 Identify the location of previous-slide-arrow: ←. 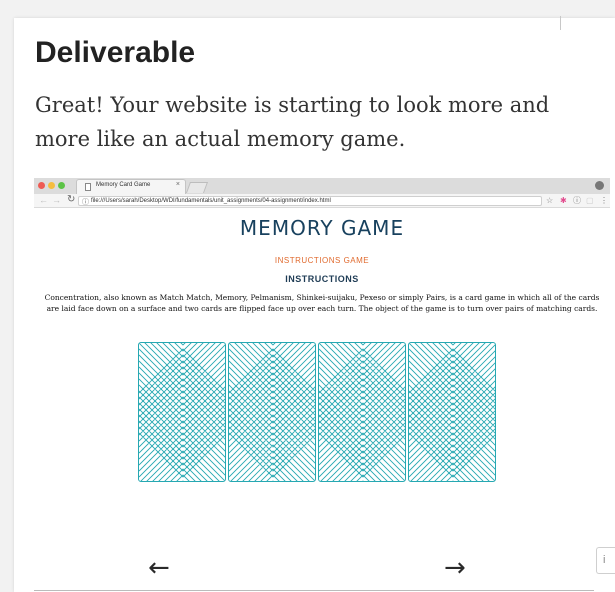
(159, 568).